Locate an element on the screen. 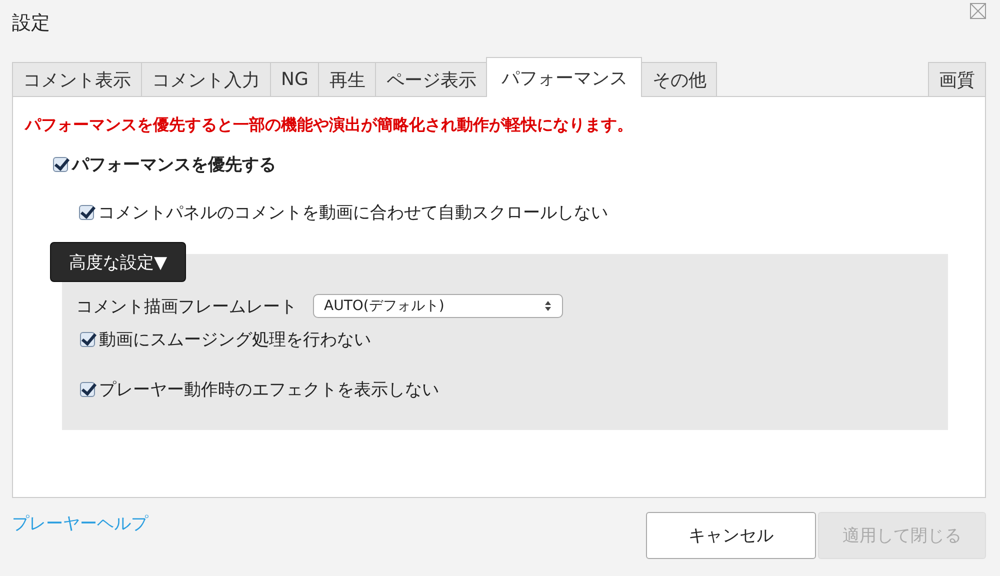 The height and width of the screenshot is (576, 1000). tab: コメント表示 is located at coordinates (77, 79).